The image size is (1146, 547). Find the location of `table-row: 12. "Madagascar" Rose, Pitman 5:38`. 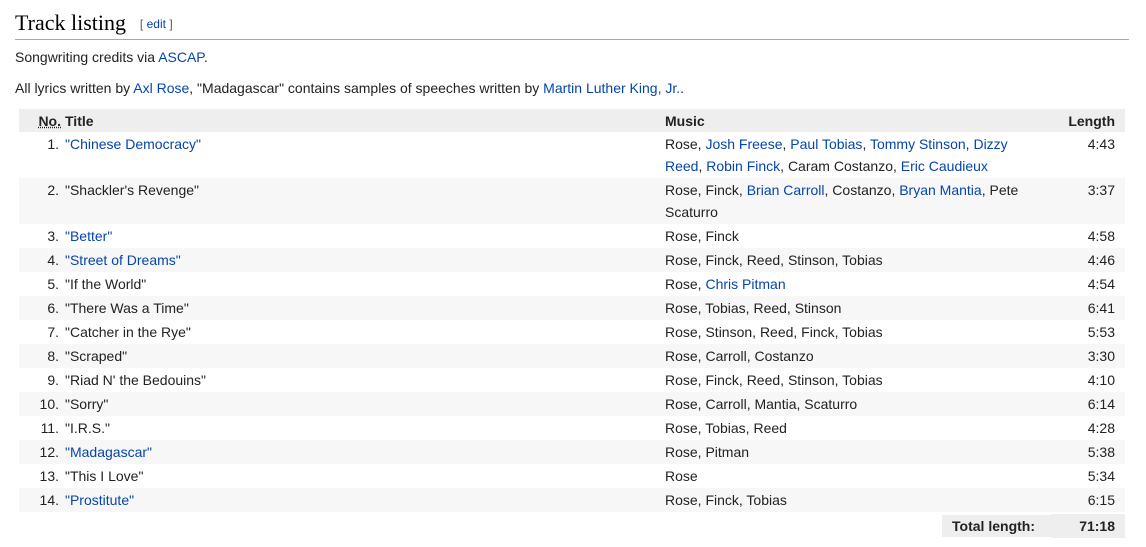

table-row: 12. "Madagascar" Rose, Pitman 5:38 is located at coordinates (572, 452).